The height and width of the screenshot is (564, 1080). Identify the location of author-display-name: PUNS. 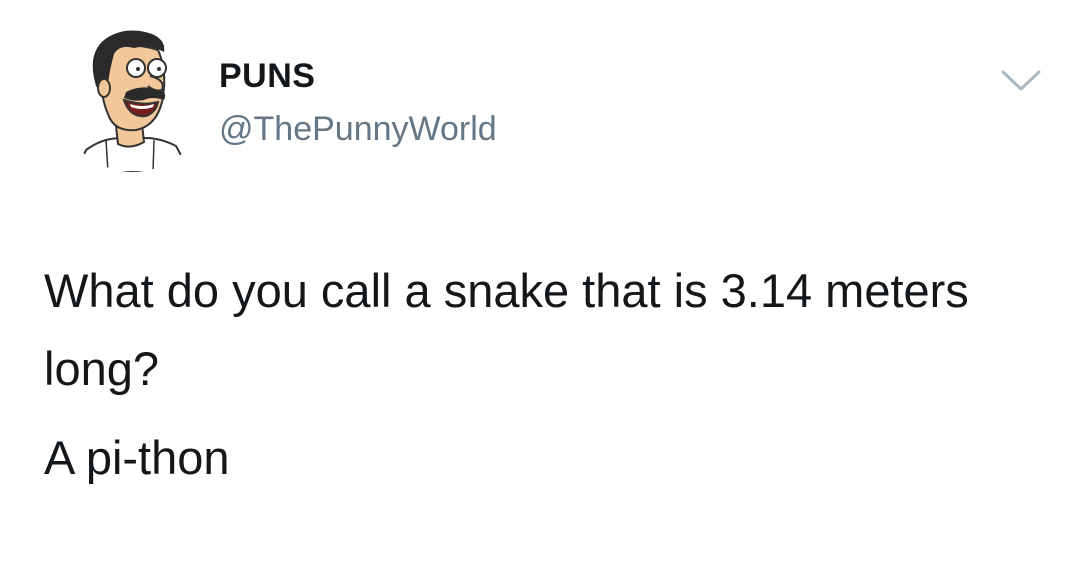
(267, 76).